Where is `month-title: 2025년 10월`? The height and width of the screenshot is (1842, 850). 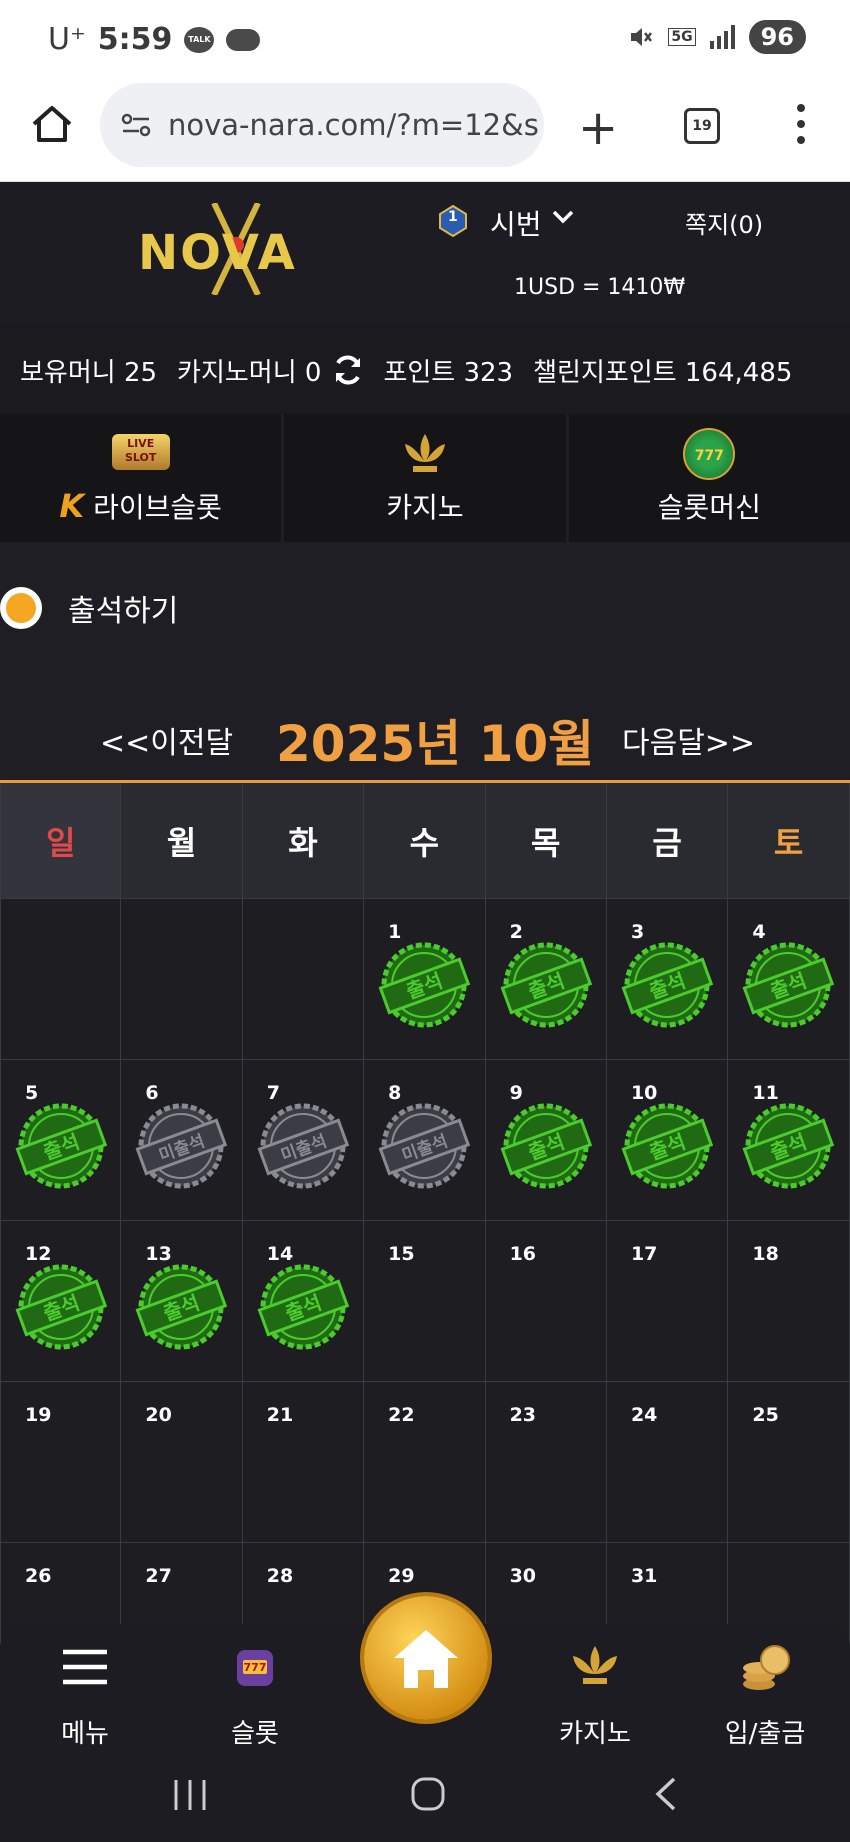
month-title: 2025년 10월 is located at coordinates (435, 744).